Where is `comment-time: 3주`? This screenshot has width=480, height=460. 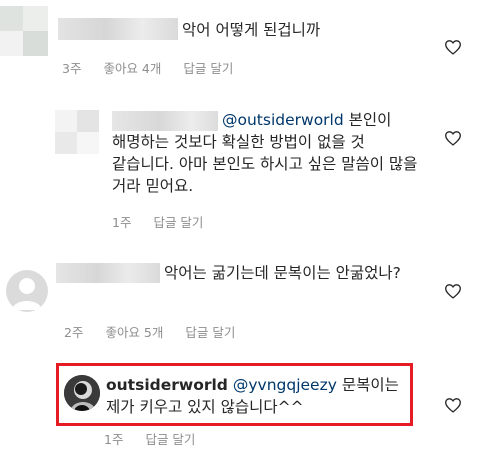 comment-time: 3주 is located at coordinates (71, 68).